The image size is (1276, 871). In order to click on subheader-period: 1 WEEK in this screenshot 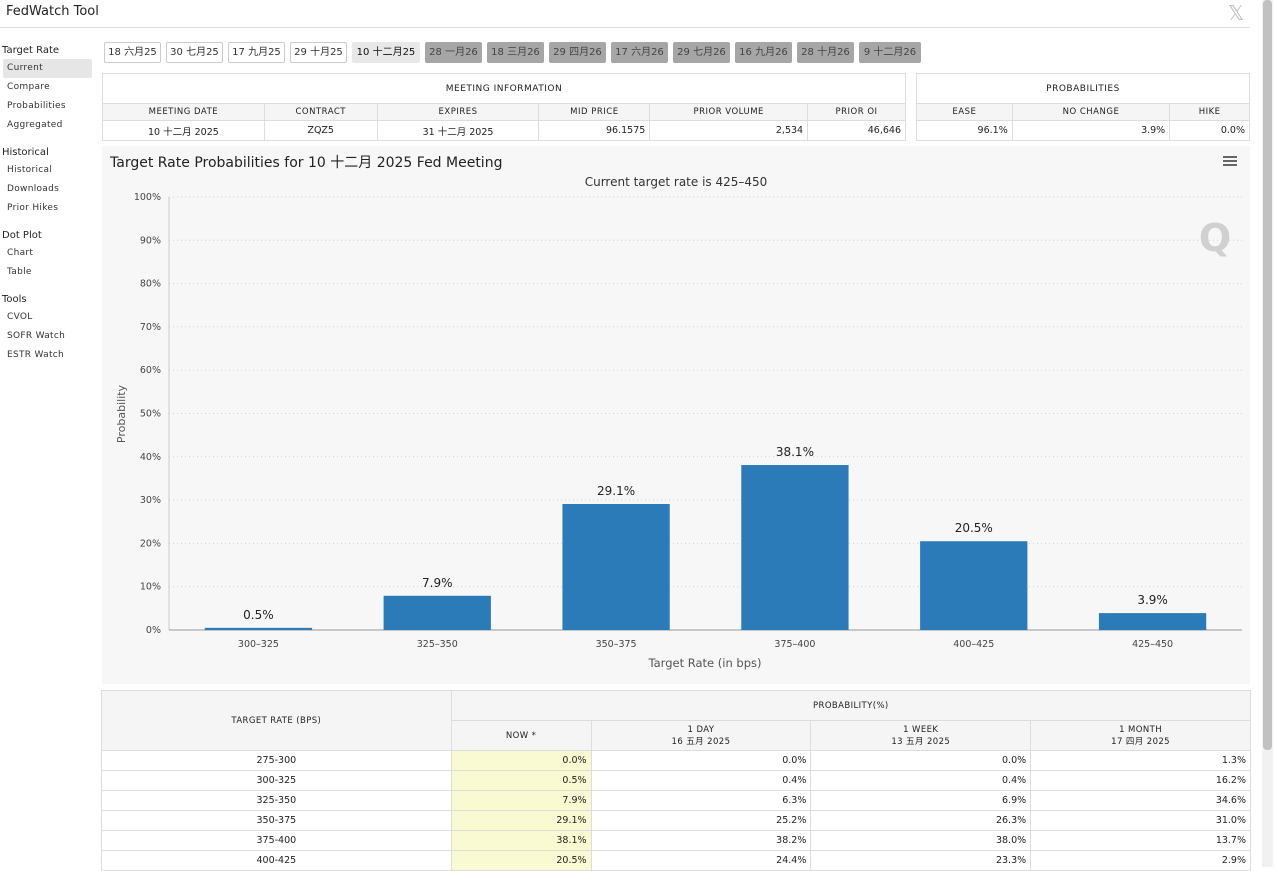, I will do `click(921, 729)`.